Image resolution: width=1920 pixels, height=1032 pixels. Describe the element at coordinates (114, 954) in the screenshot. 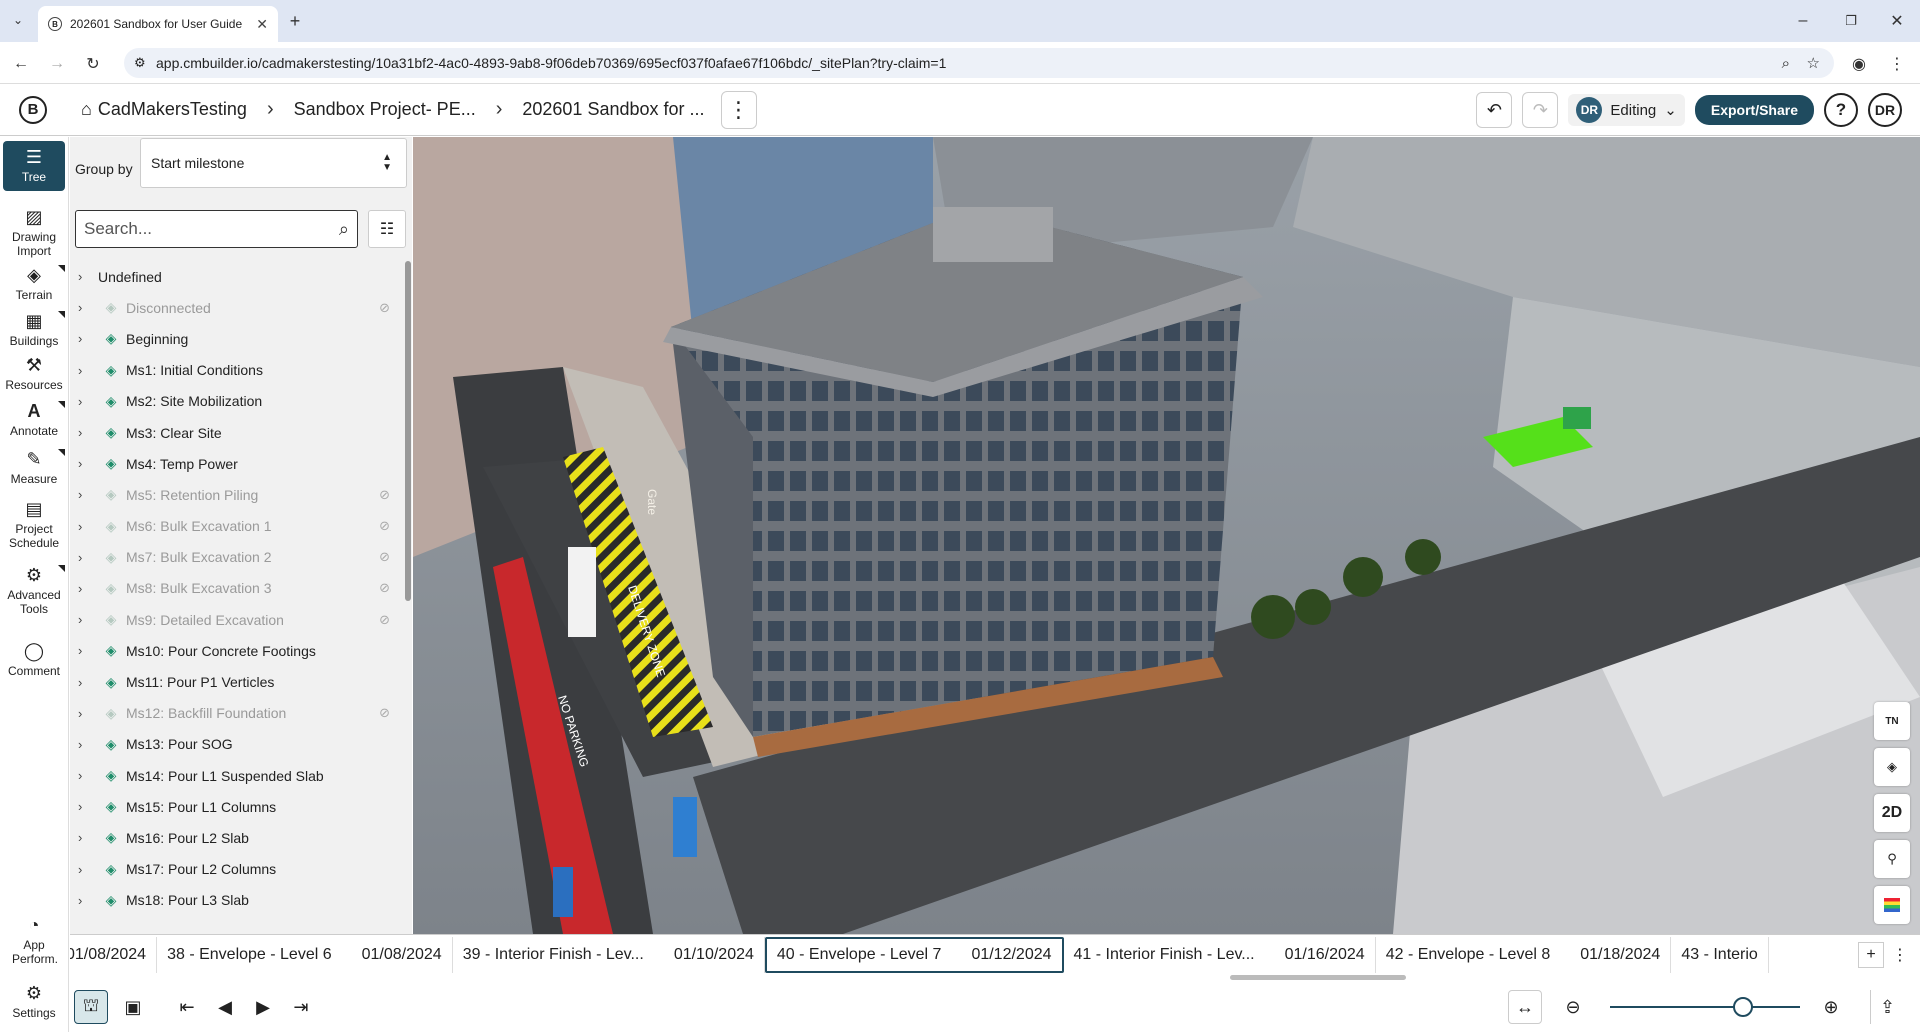

I see `timeline-step: 01/08/2024` at that location.